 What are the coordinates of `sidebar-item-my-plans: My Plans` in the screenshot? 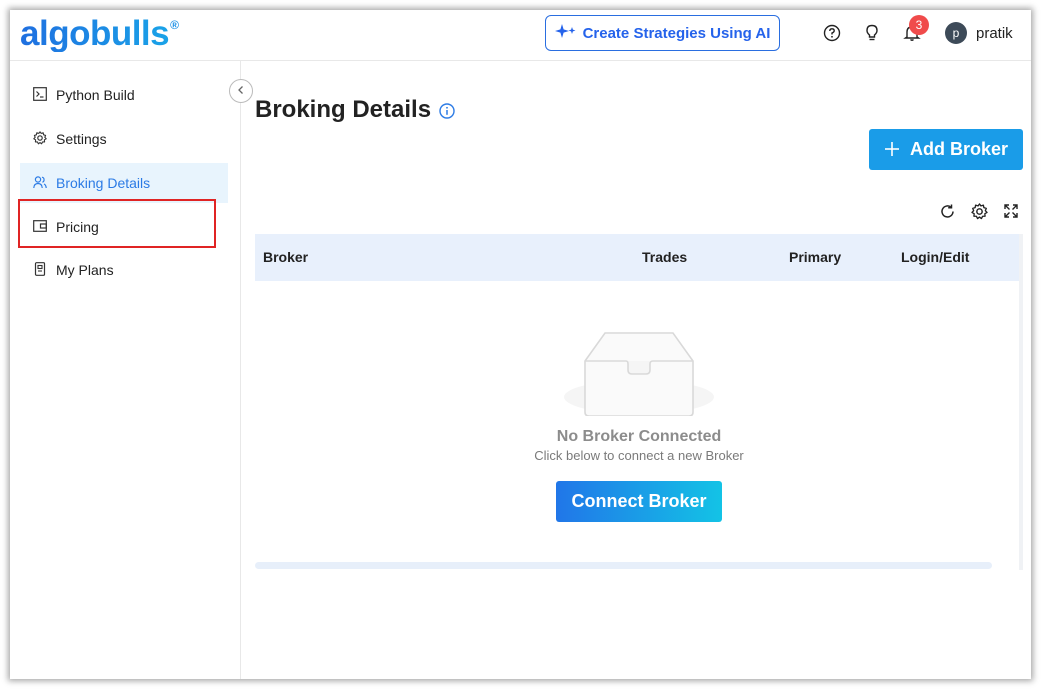 It's located at (124, 270).